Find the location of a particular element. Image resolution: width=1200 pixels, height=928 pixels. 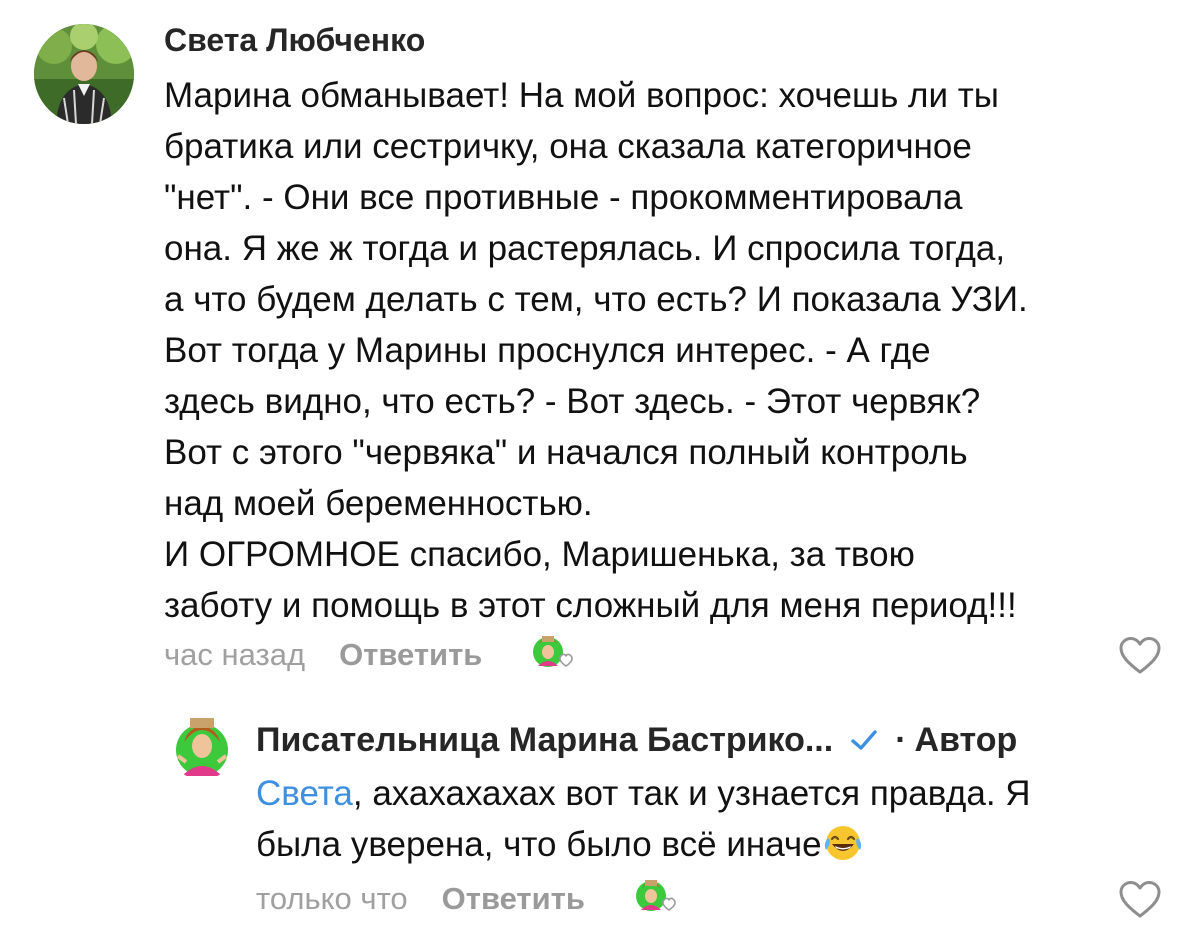

verified-check-icon is located at coordinates (864, 740).